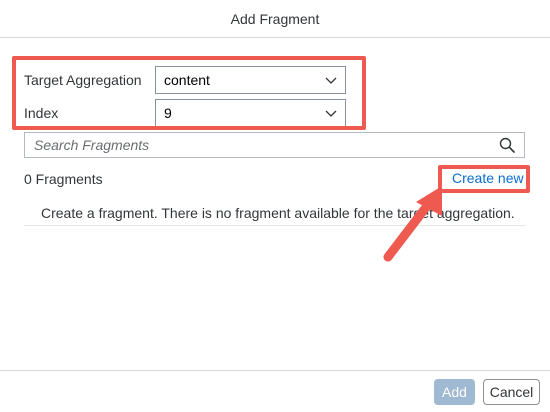  Describe the element at coordinates (63, 179) in the screenshot. I see `fragment-count: 0 Fragments` at that location.